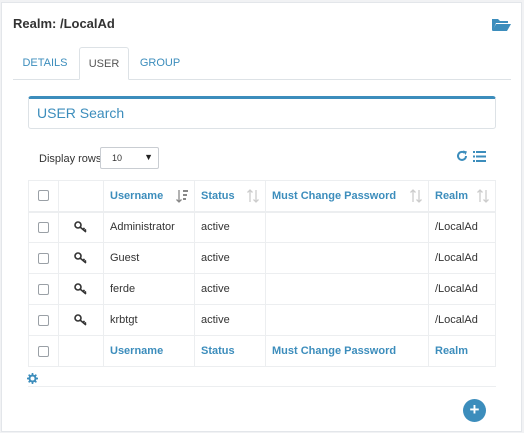  What do you see at coordinates (32, 378) in the screenshot?
I see `gear-icon` at bounding box center [32, 378].